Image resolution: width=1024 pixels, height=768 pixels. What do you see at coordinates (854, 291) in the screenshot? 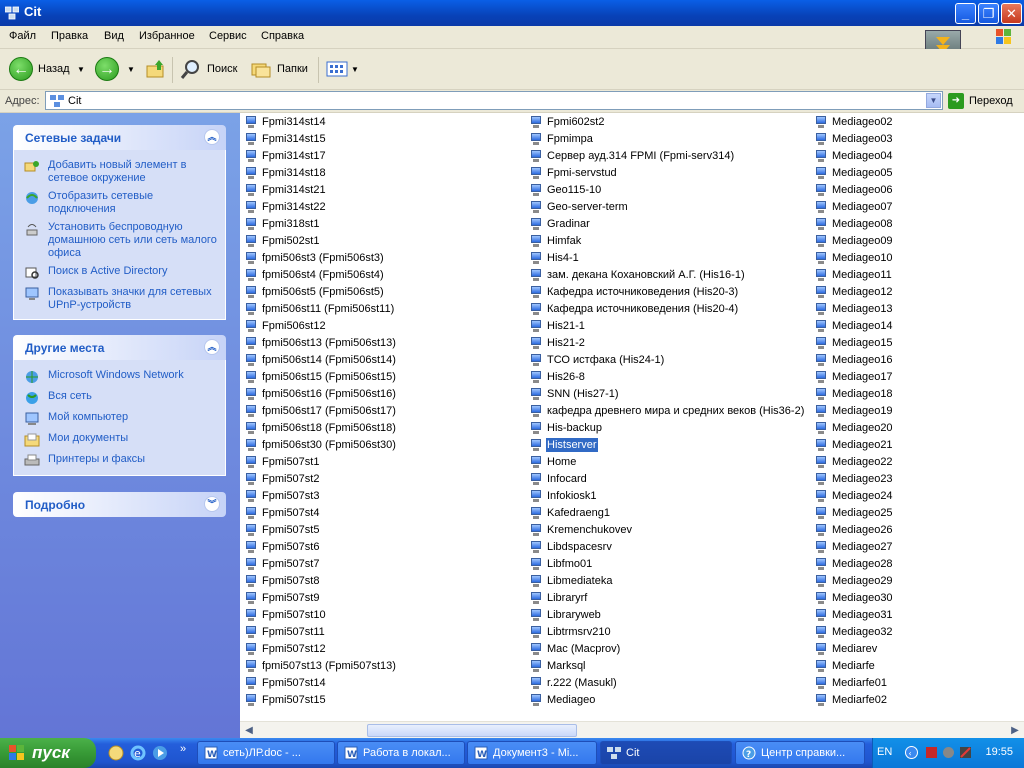
I see `network-computer-item: Mediageo12` at bounding box center [854, 291].